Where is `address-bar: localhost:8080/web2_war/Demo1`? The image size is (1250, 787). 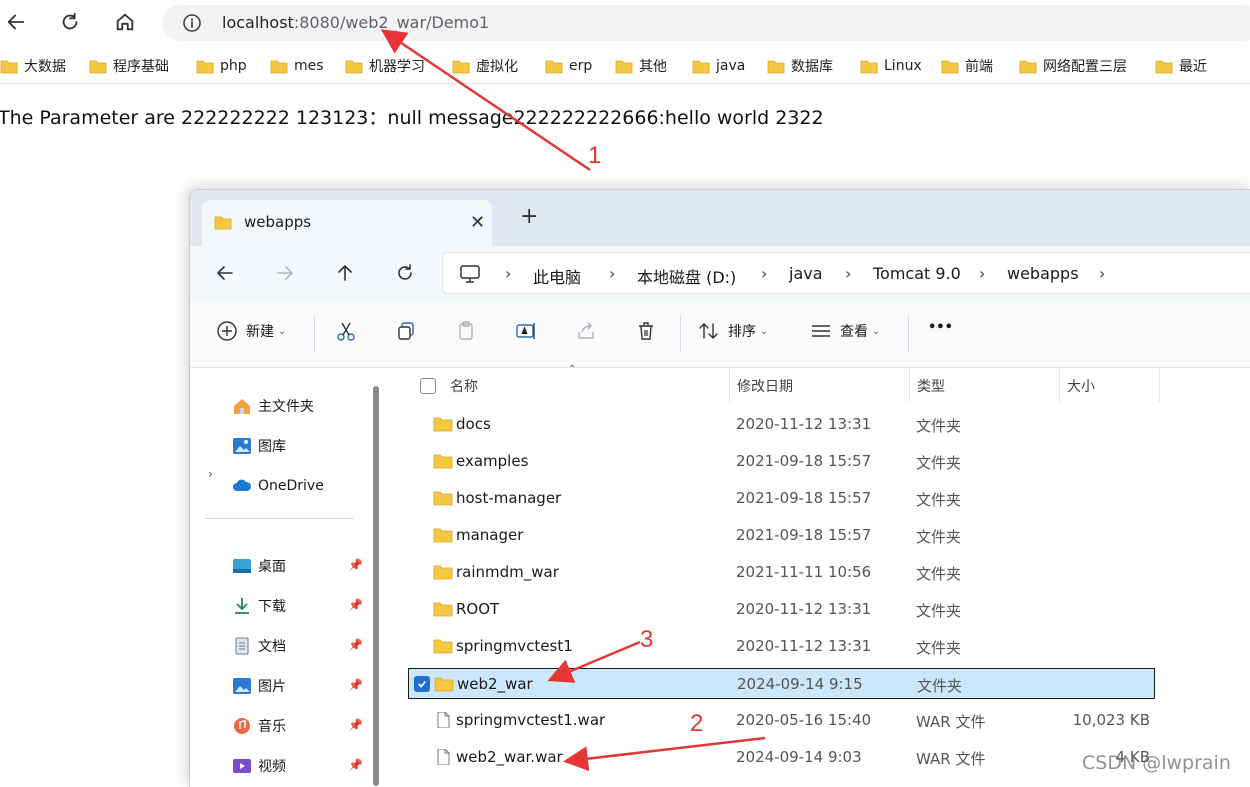 address-bar: localhost:8080/web2_war/Demo1 is located at coordinates (706, 23).